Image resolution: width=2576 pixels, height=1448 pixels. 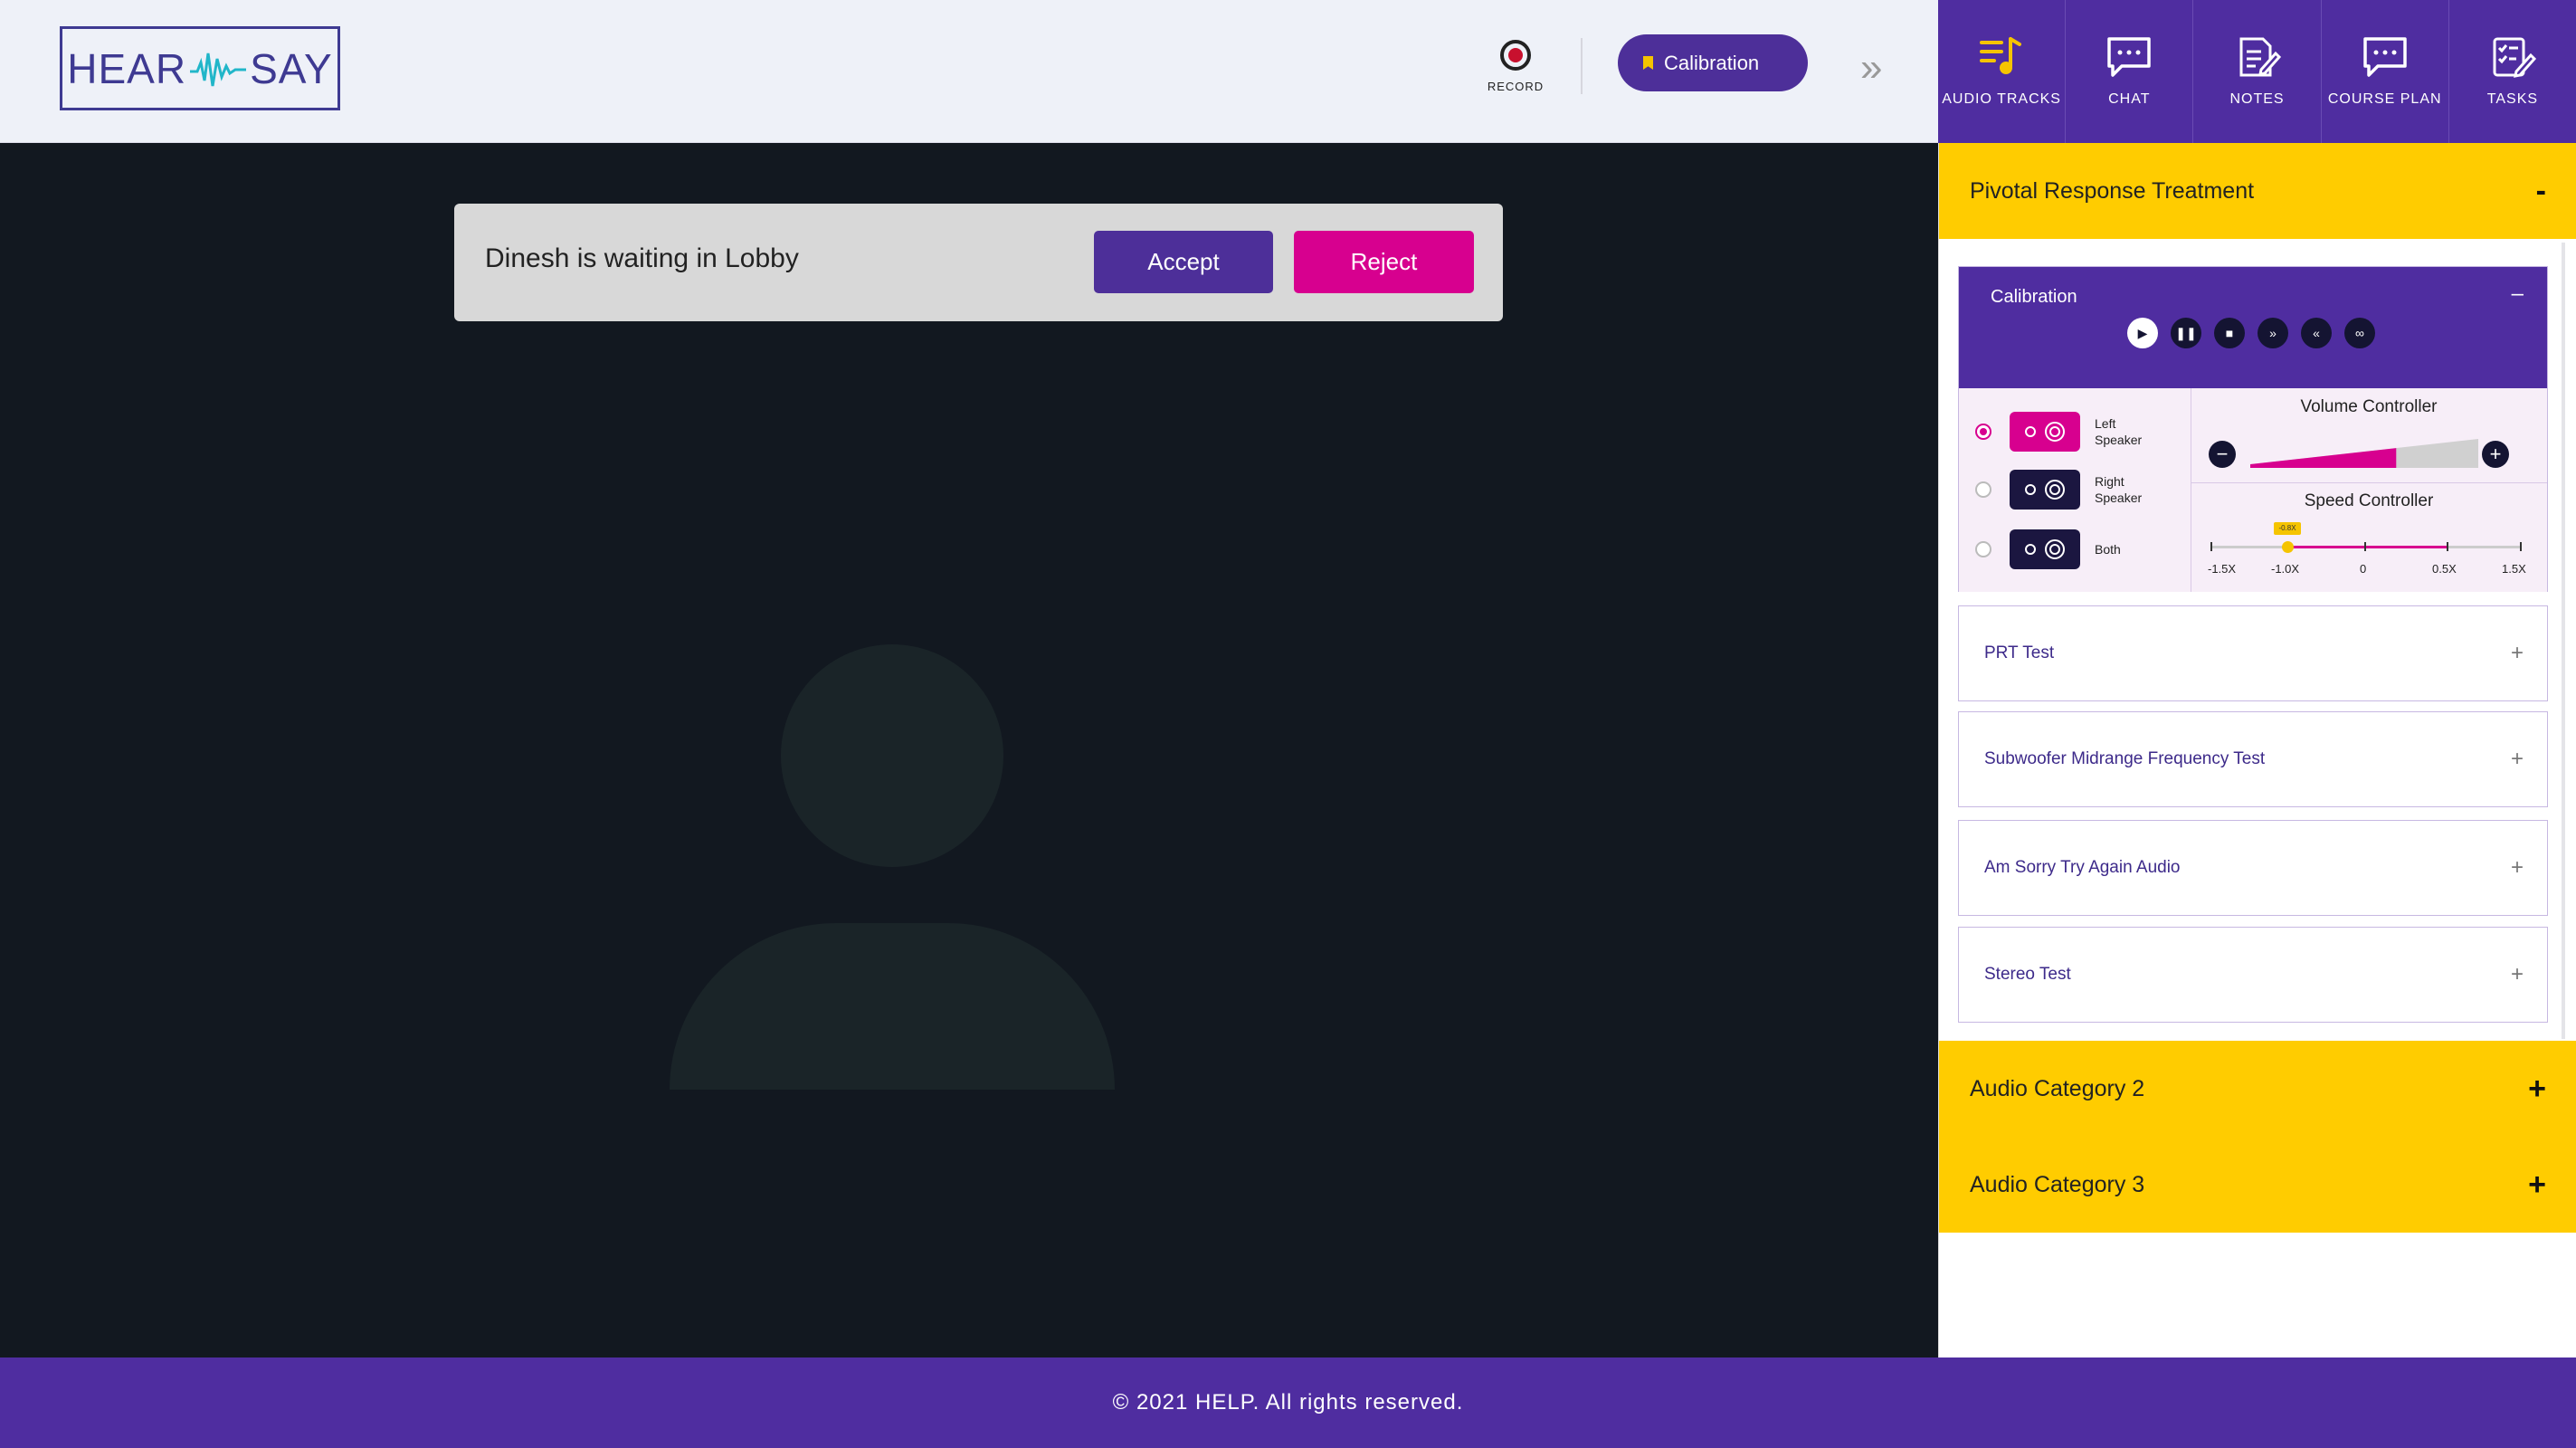 What do you see at coordinates (2257, 191) in the screenshot?
I see `category-pivotal-response: Pivotal Response Treatment -` at bounding box center [2257, 191].